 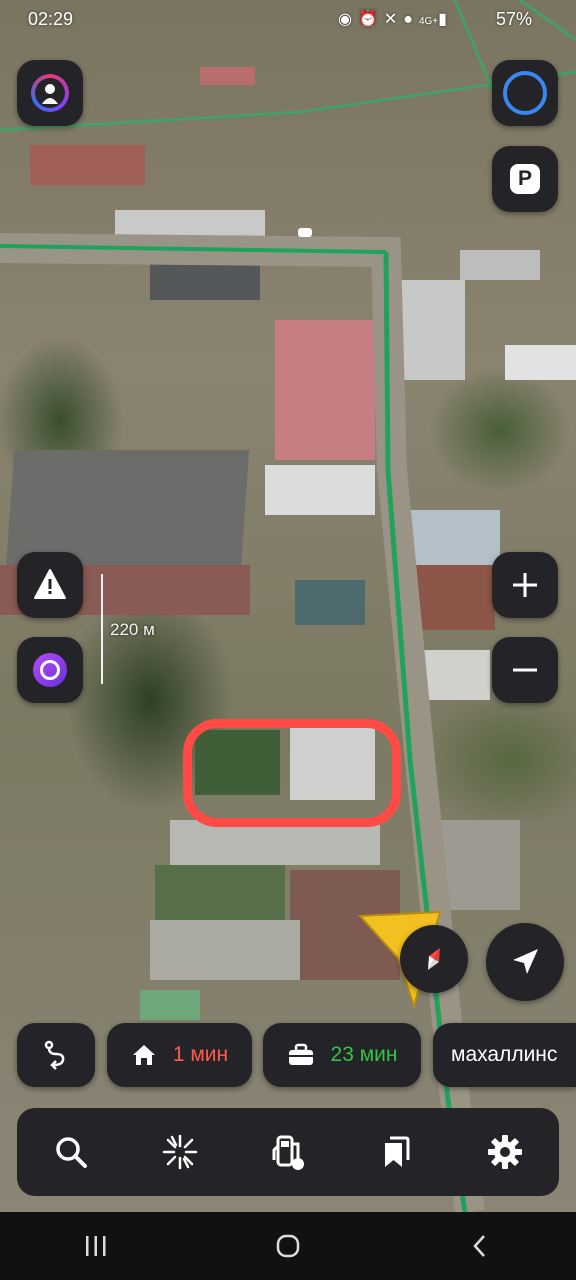 I want to click on home-nav-button, so click(x=288, y=1246).